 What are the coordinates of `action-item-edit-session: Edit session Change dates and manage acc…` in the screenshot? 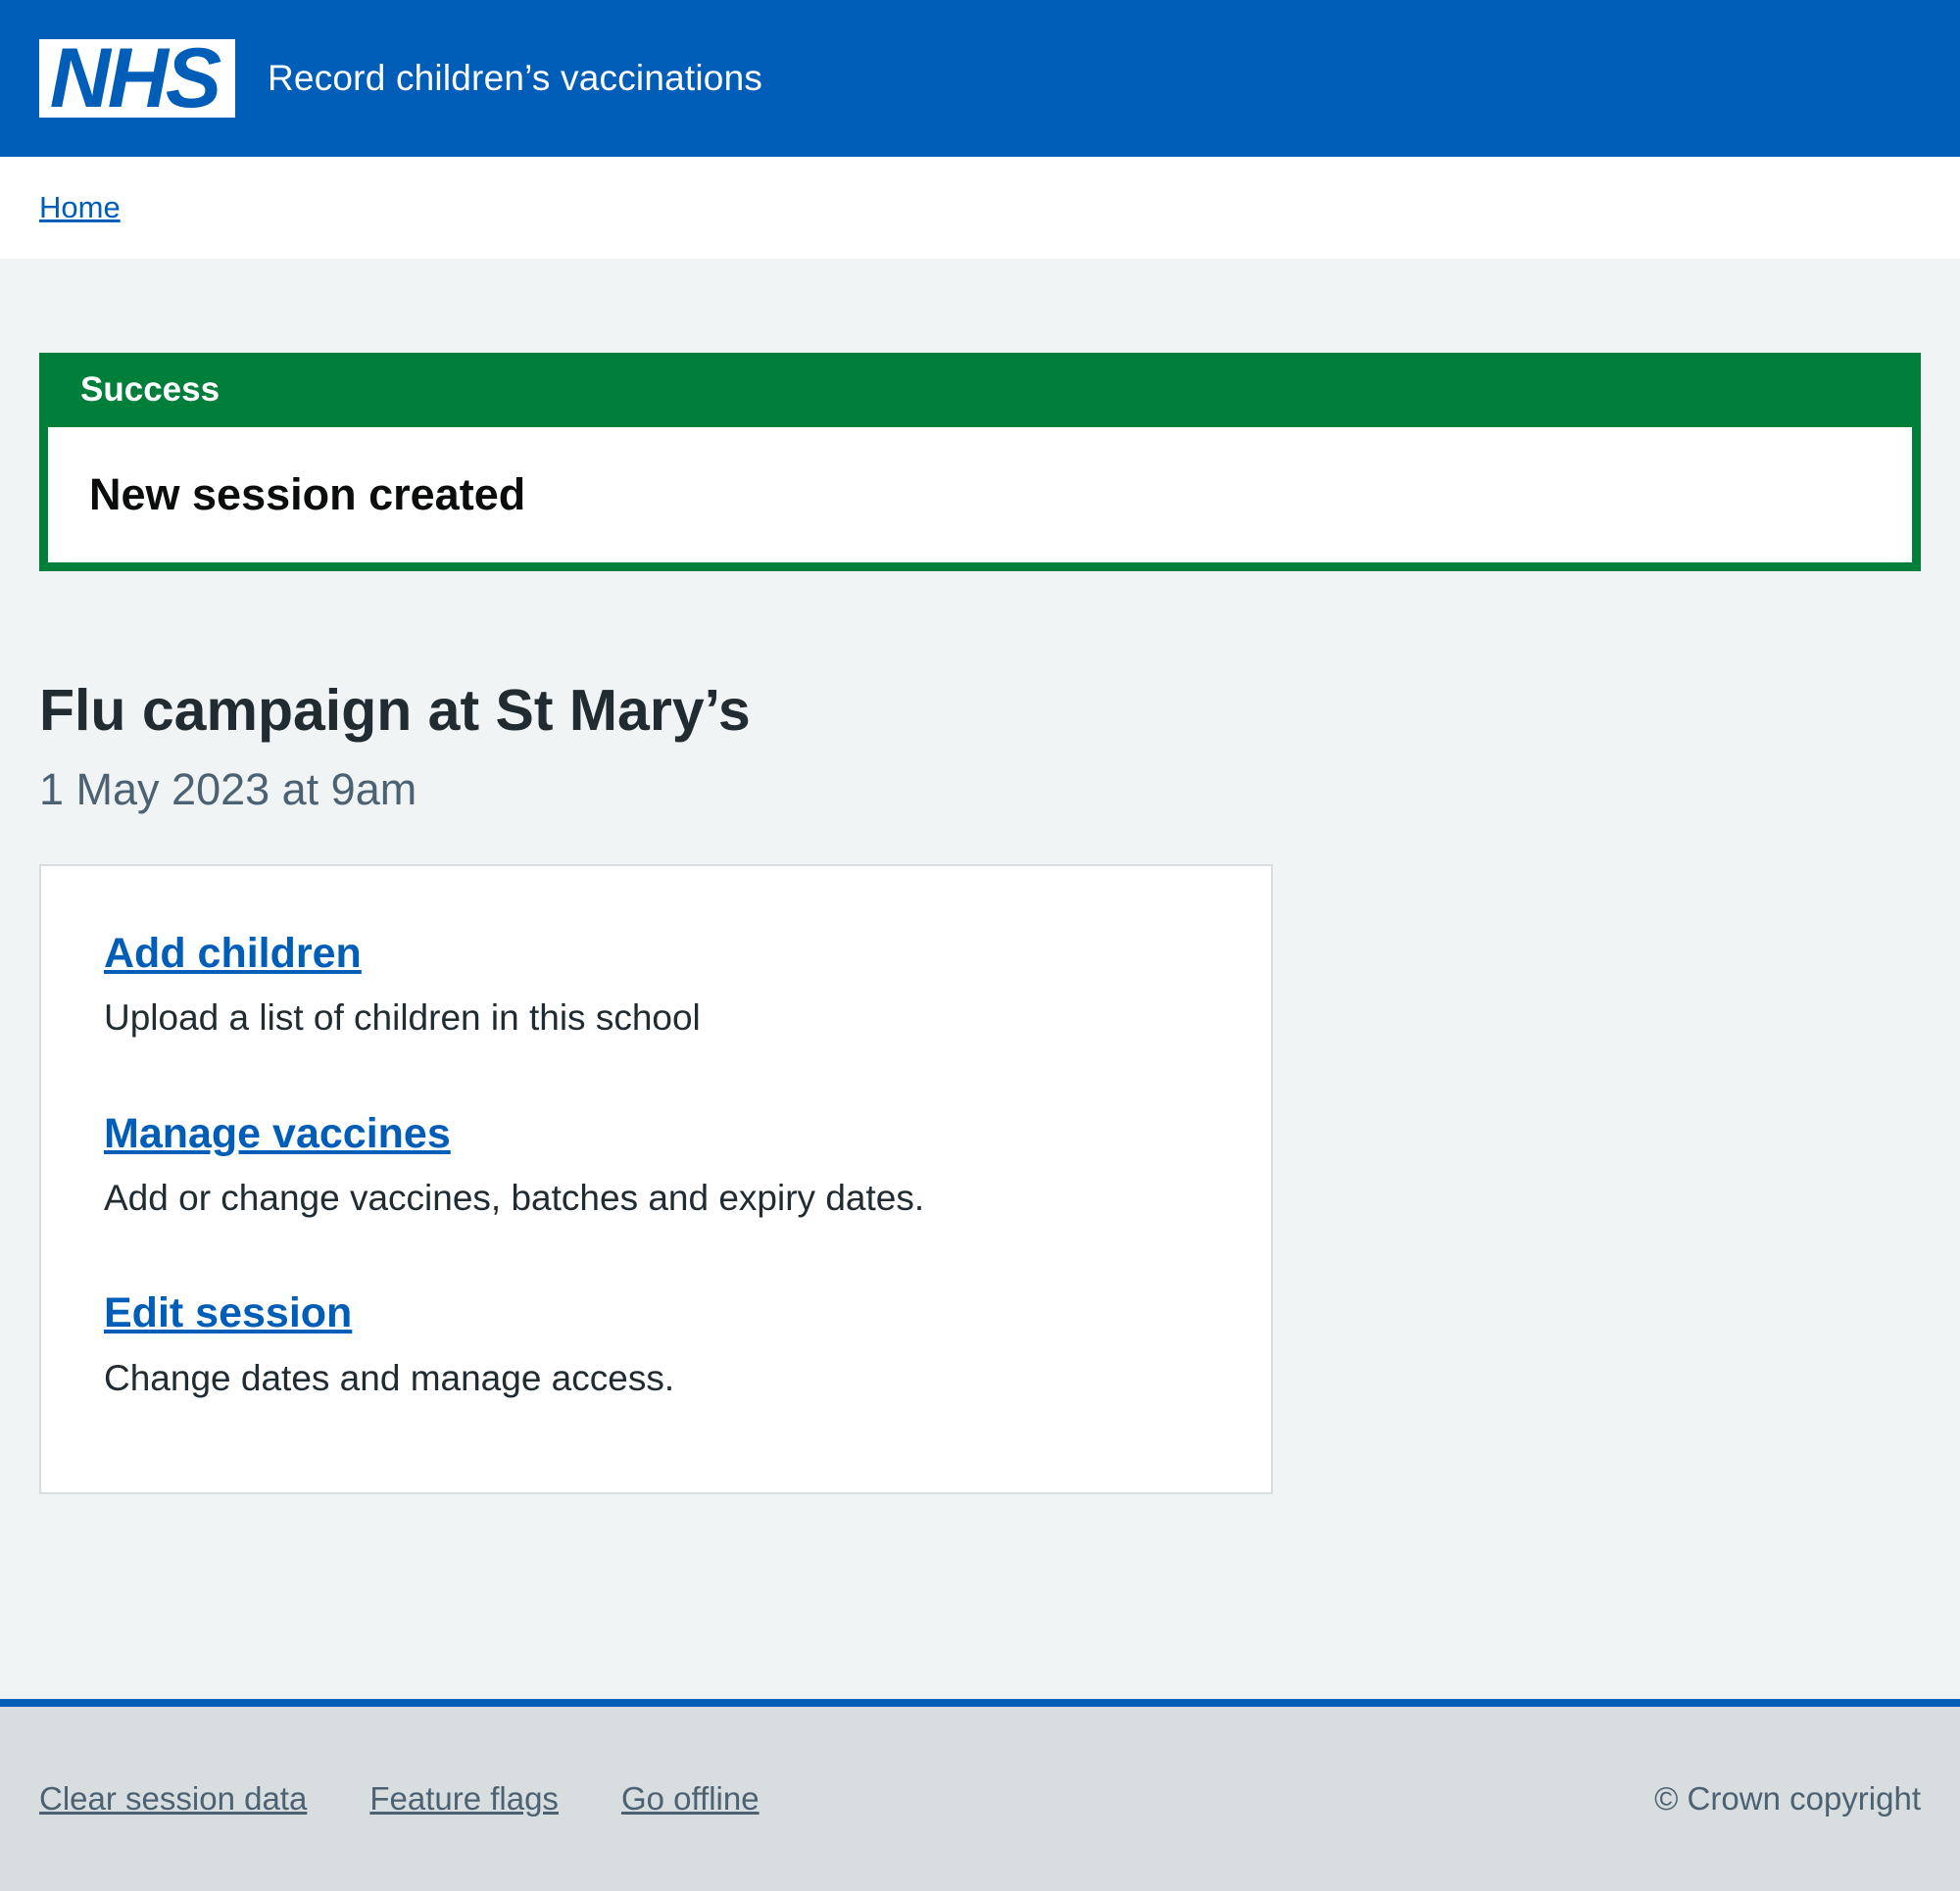 It's located at (687, 1344).